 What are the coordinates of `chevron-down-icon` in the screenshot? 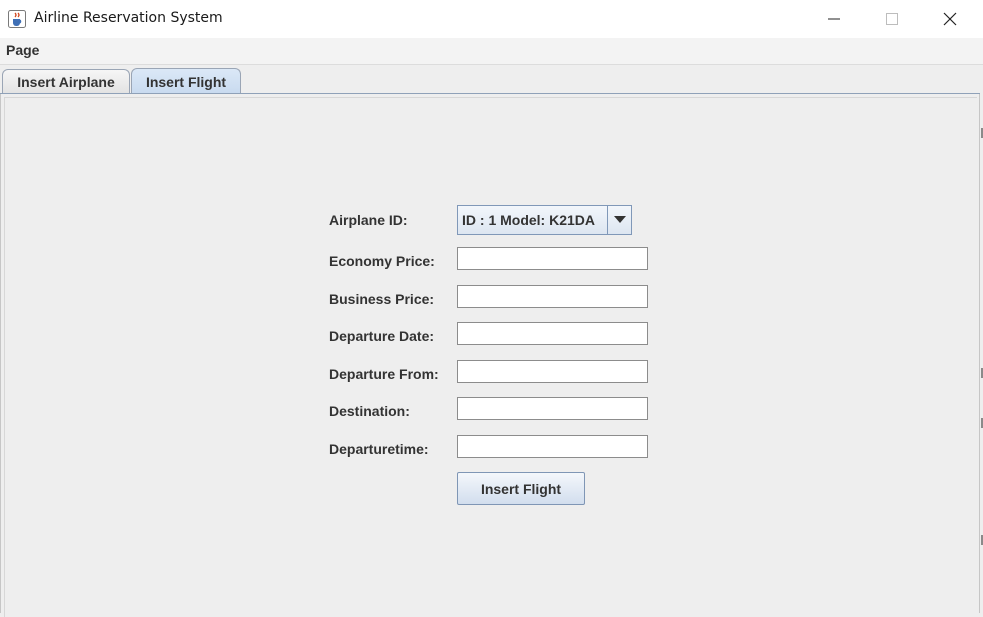 It's located at (619, 219).